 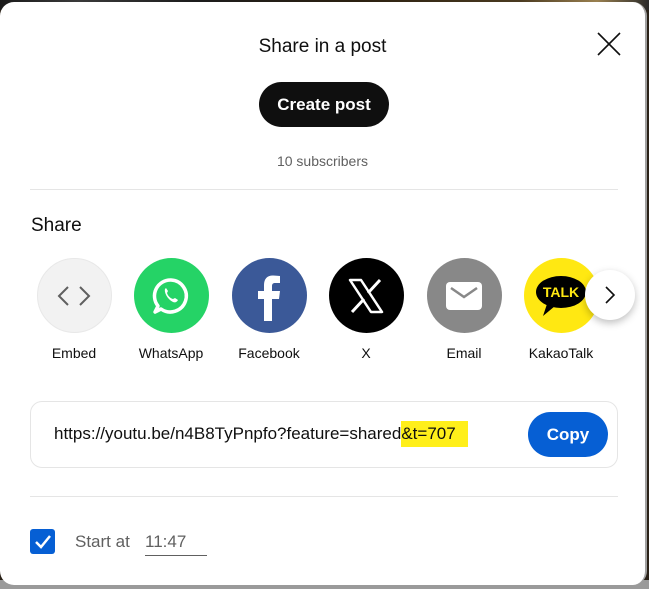 What do you see at coordinates (176, 542) in the screenshot?
I see `start-at-time-input` at bounding box center [176, 542].